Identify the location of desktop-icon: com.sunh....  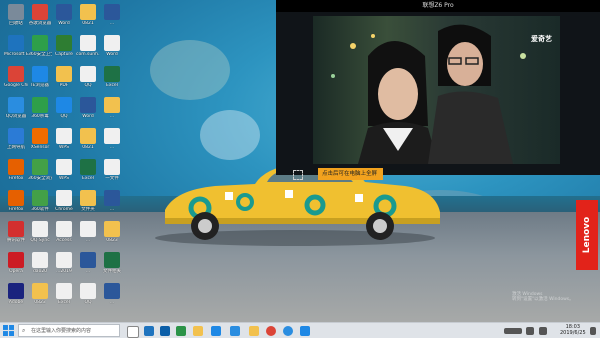
(88, 46).